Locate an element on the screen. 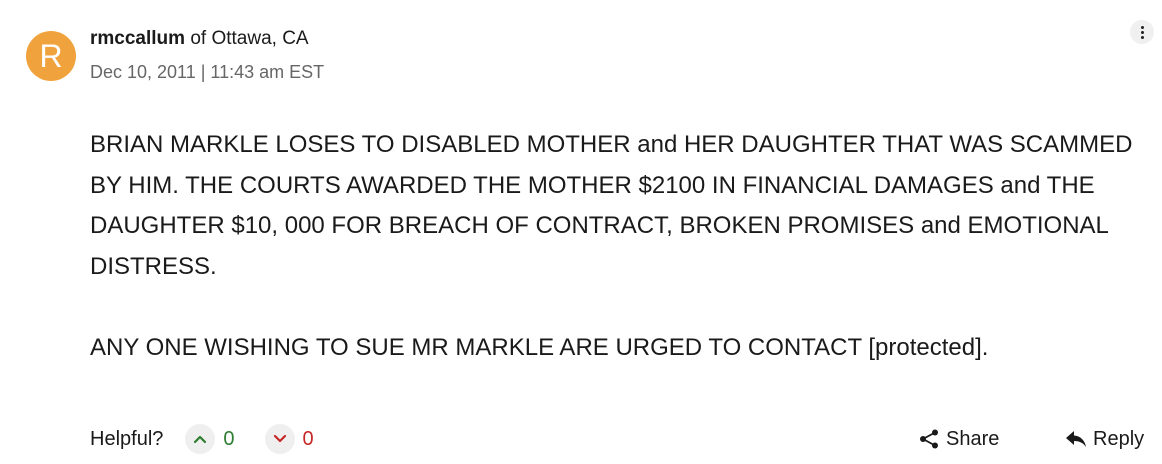 This screenshot has width=1162, height=464. reply-arrow-icon is located at coordinates (1076, 439).